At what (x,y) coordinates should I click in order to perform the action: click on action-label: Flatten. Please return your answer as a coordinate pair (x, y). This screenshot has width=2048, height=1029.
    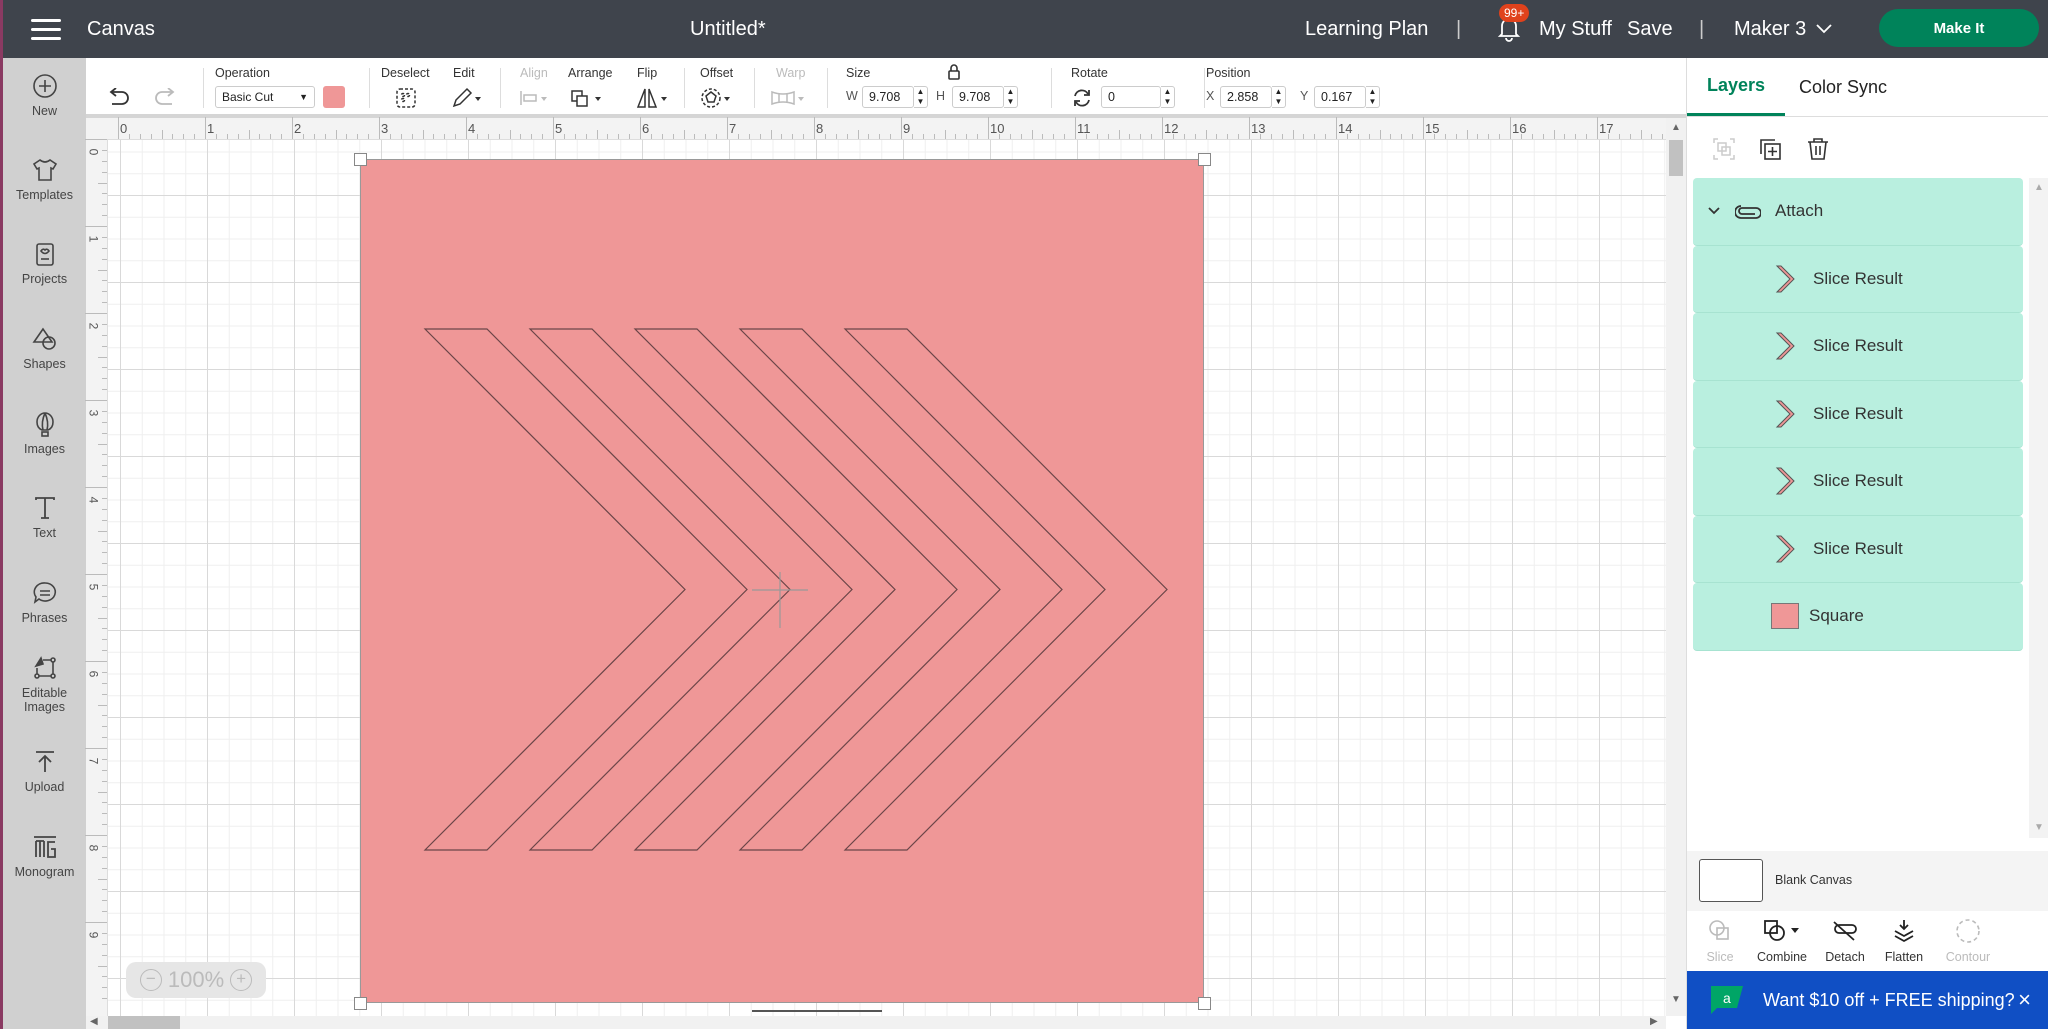
    Looking at the image, I should click on (1904, 957).